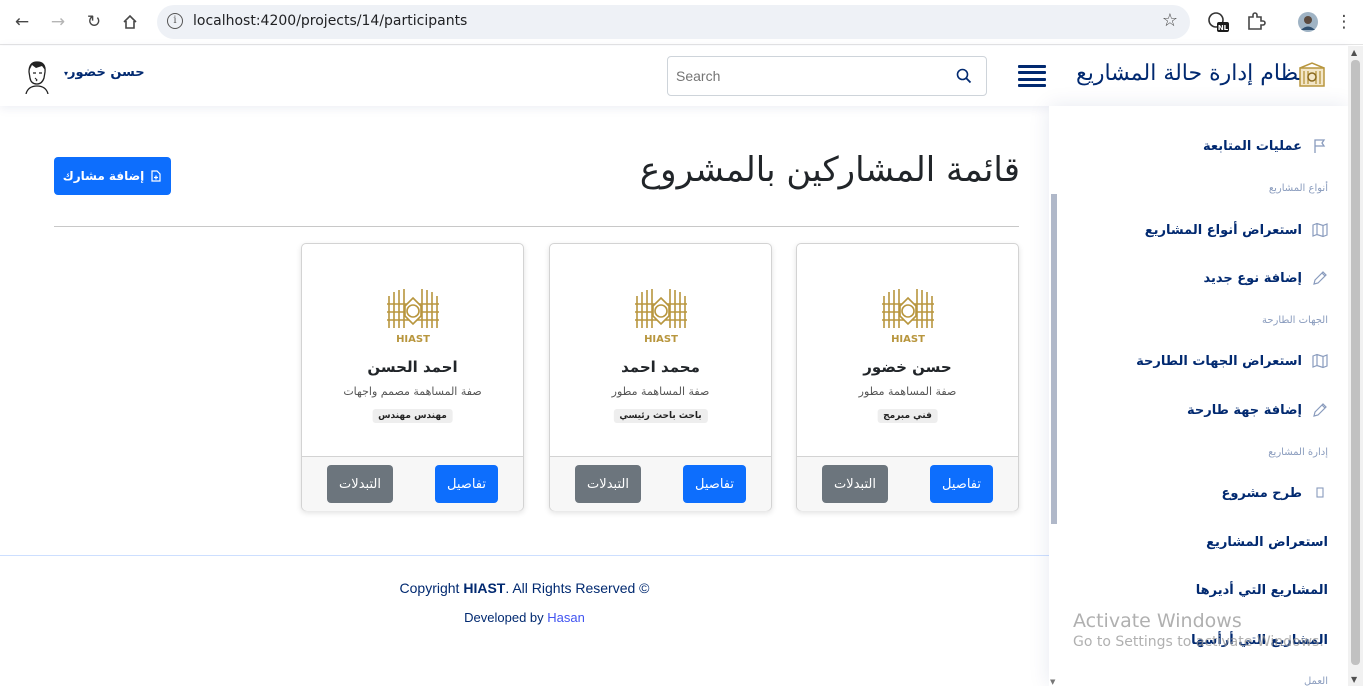 This screenshot has width=1363, height=686. I want to click on sidebar-item-browse-projects: استعراض المشاريع, so click(1267, 542).